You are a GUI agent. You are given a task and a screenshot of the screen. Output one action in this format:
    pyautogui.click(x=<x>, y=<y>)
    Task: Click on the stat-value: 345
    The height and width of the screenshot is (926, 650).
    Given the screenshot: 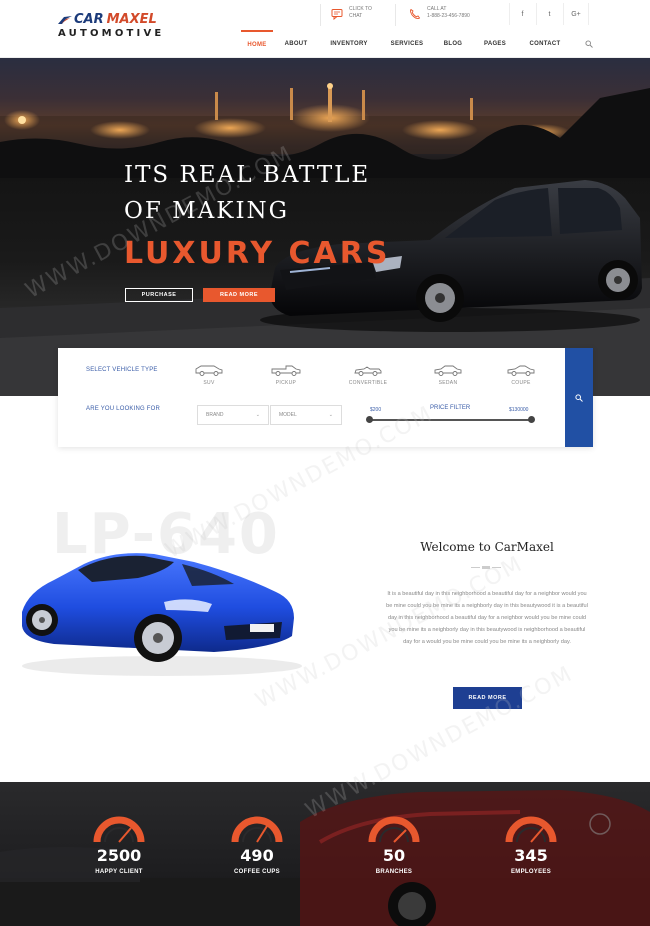 What is the action you would take?
    pyautogui.click(x=531, y=855)
    